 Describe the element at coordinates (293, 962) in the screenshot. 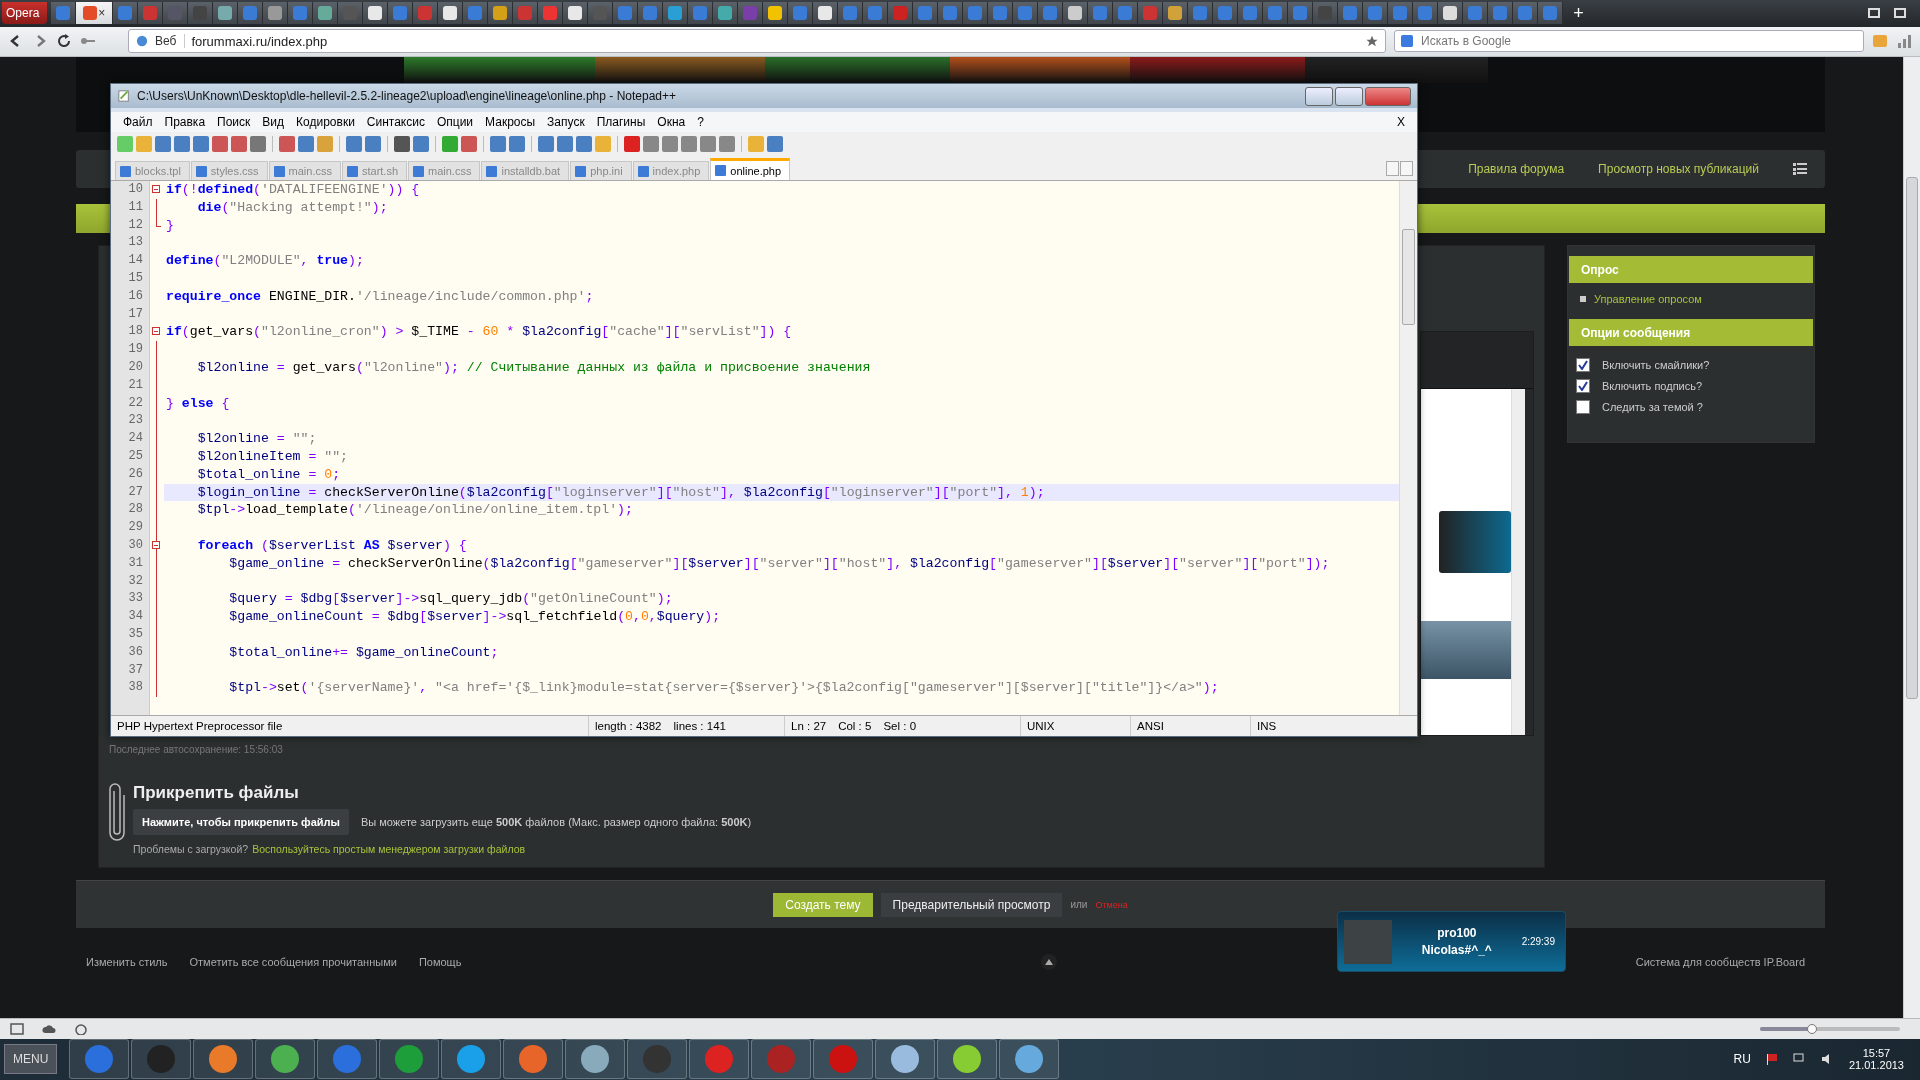

I see `footer-link: Отметить все сообщения прочитанными` at that location.